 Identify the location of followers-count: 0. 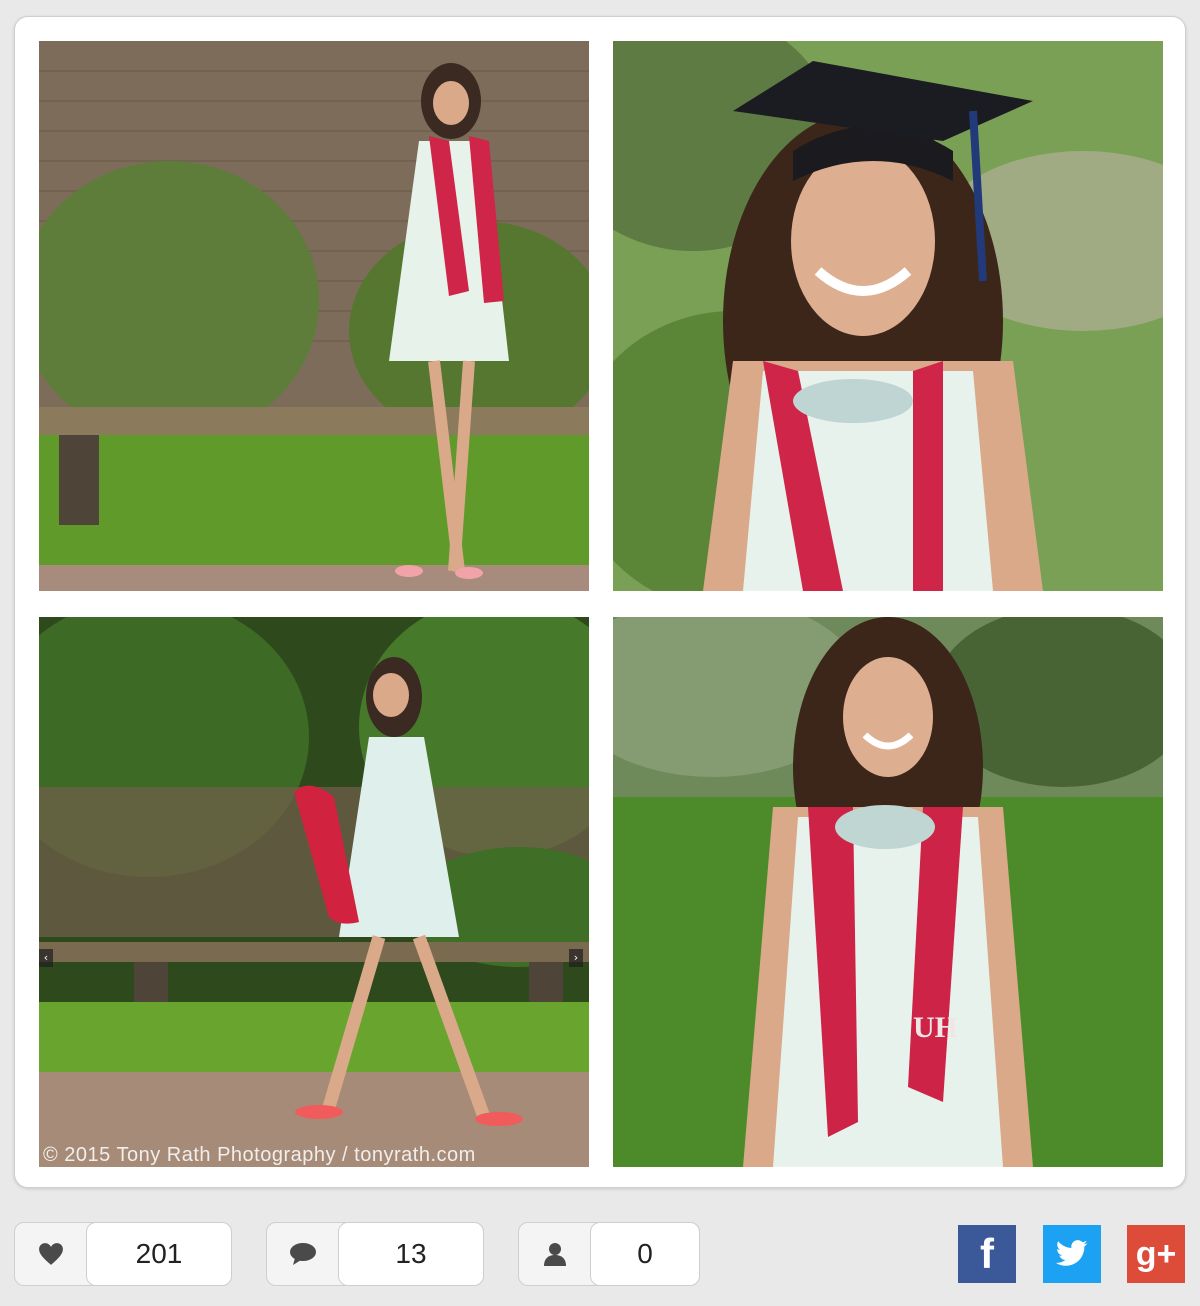
(645, 1254).